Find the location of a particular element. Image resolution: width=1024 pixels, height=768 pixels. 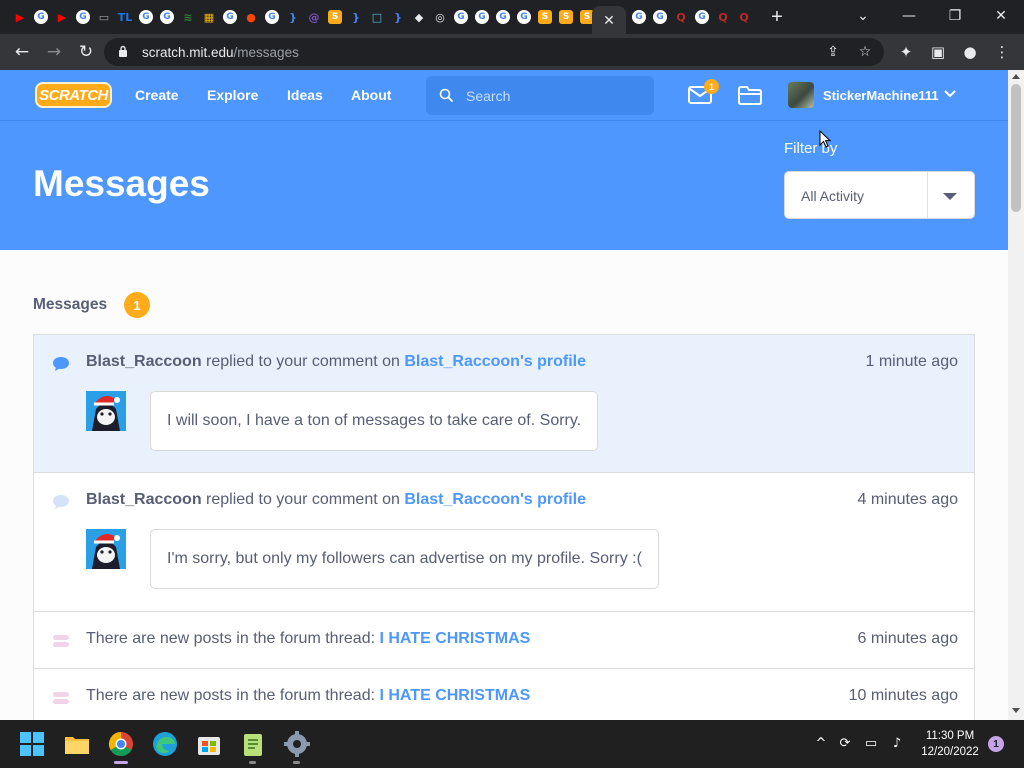

browser-tab: @ is located at coordinates (314, 17).